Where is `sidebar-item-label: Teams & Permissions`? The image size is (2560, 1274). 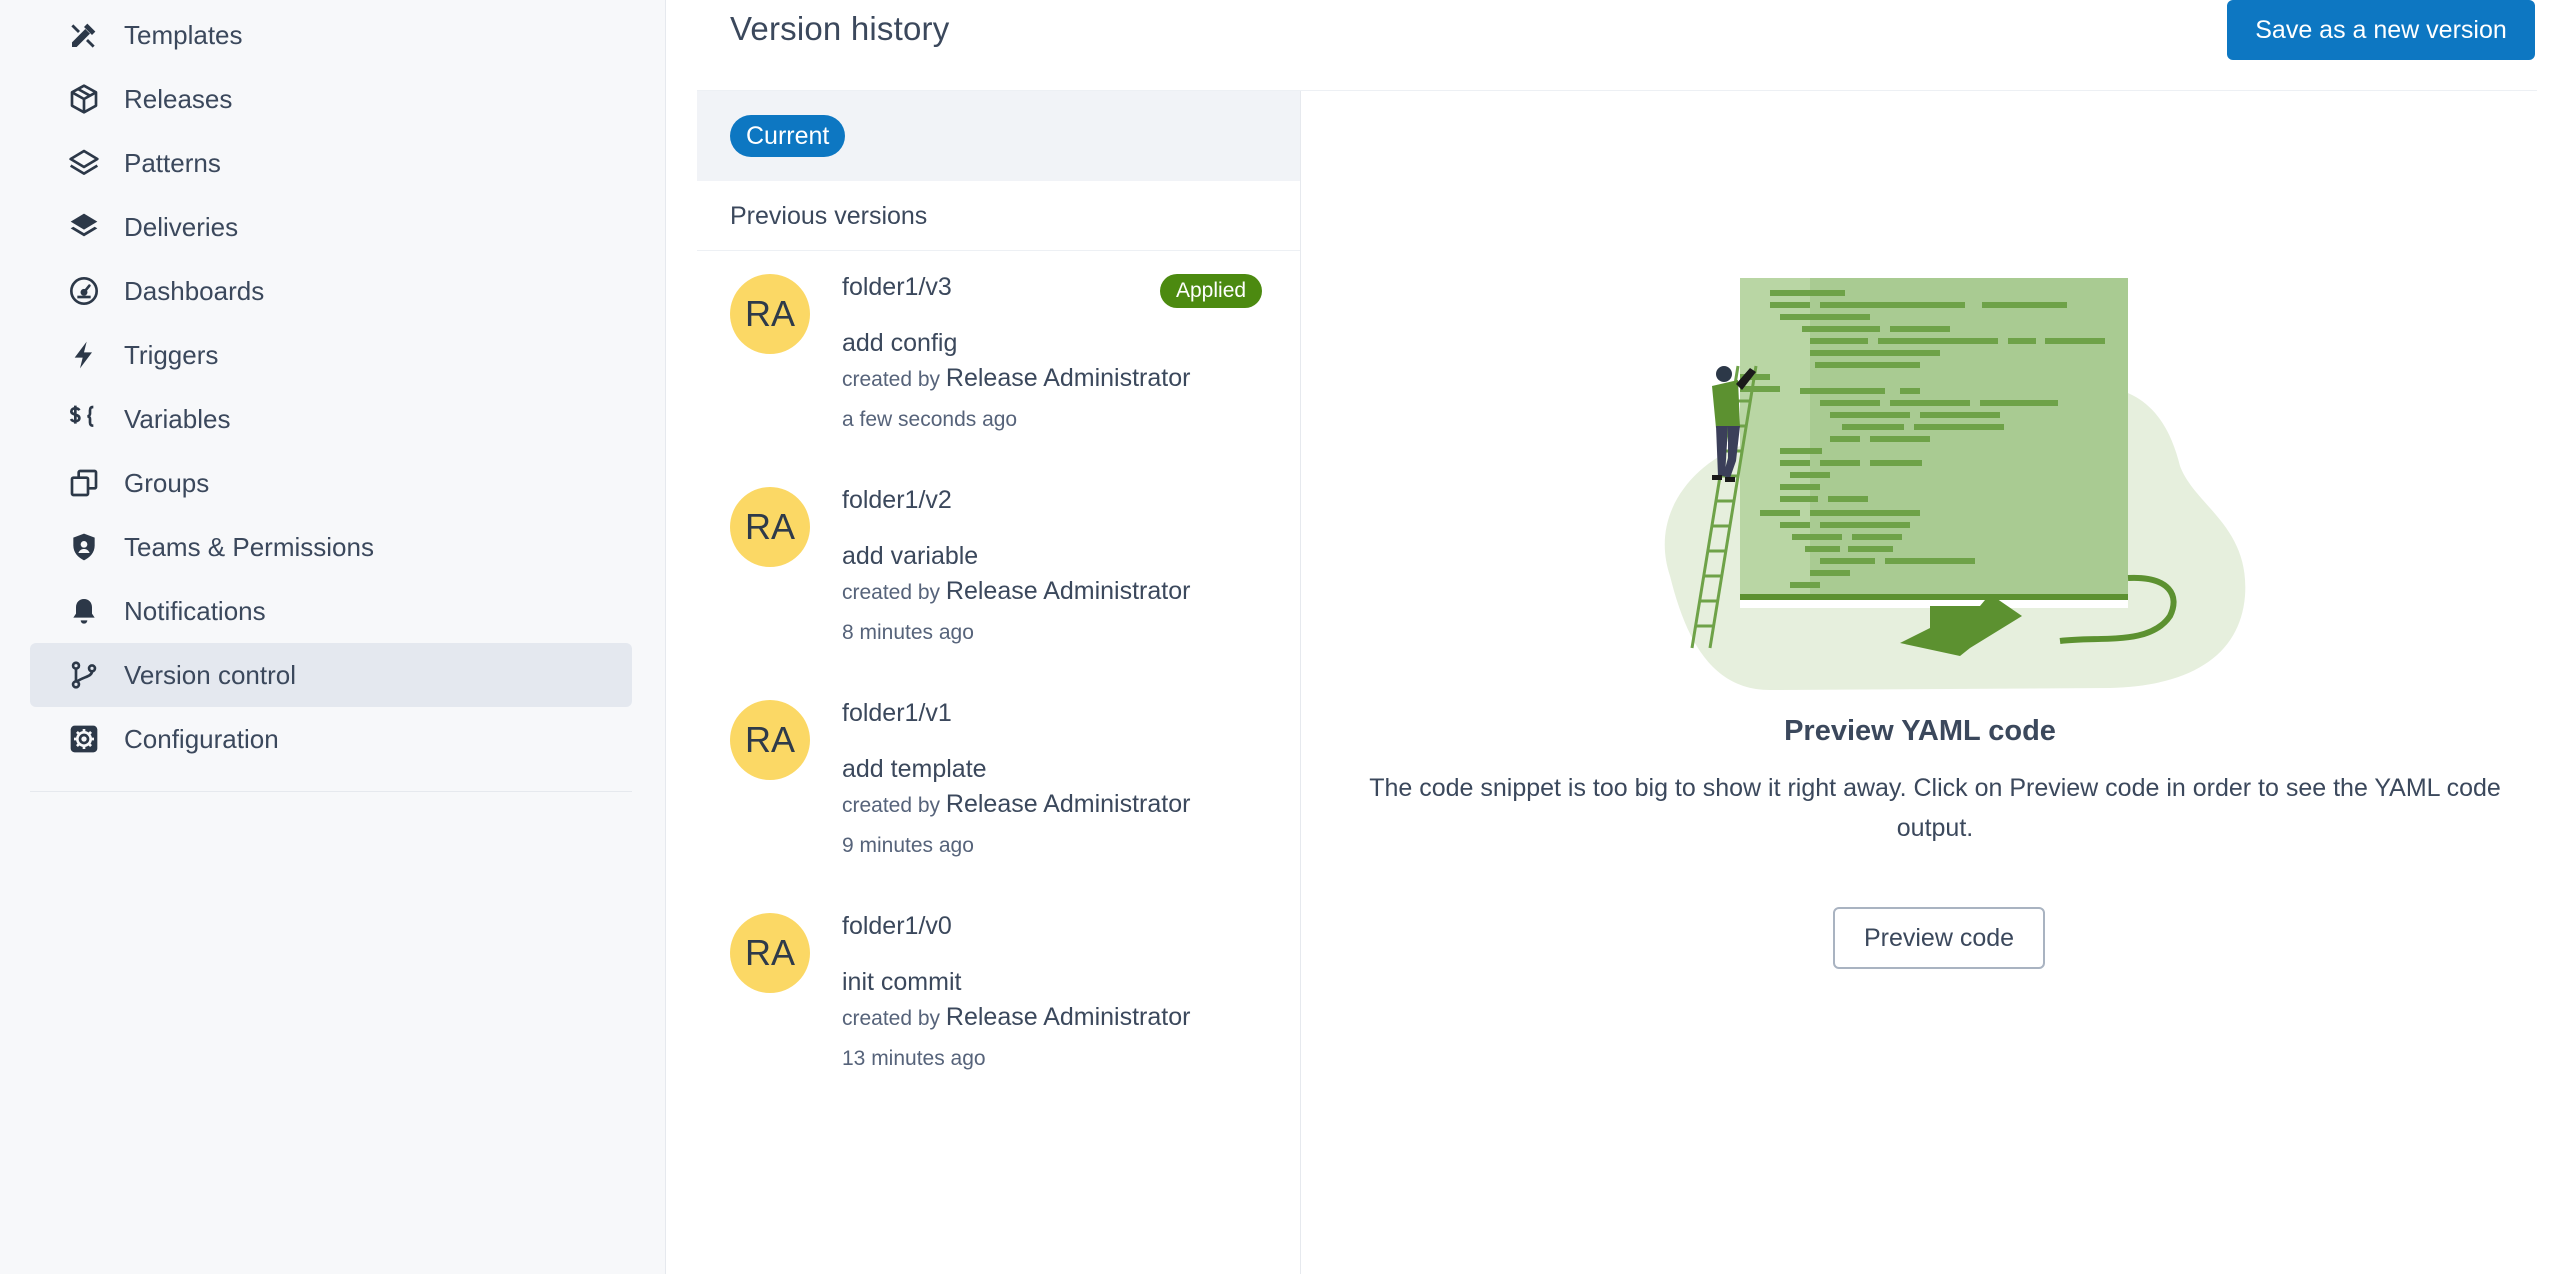
sidebar-item-label: Teams & Permissions is located at coordinates (249, 546).